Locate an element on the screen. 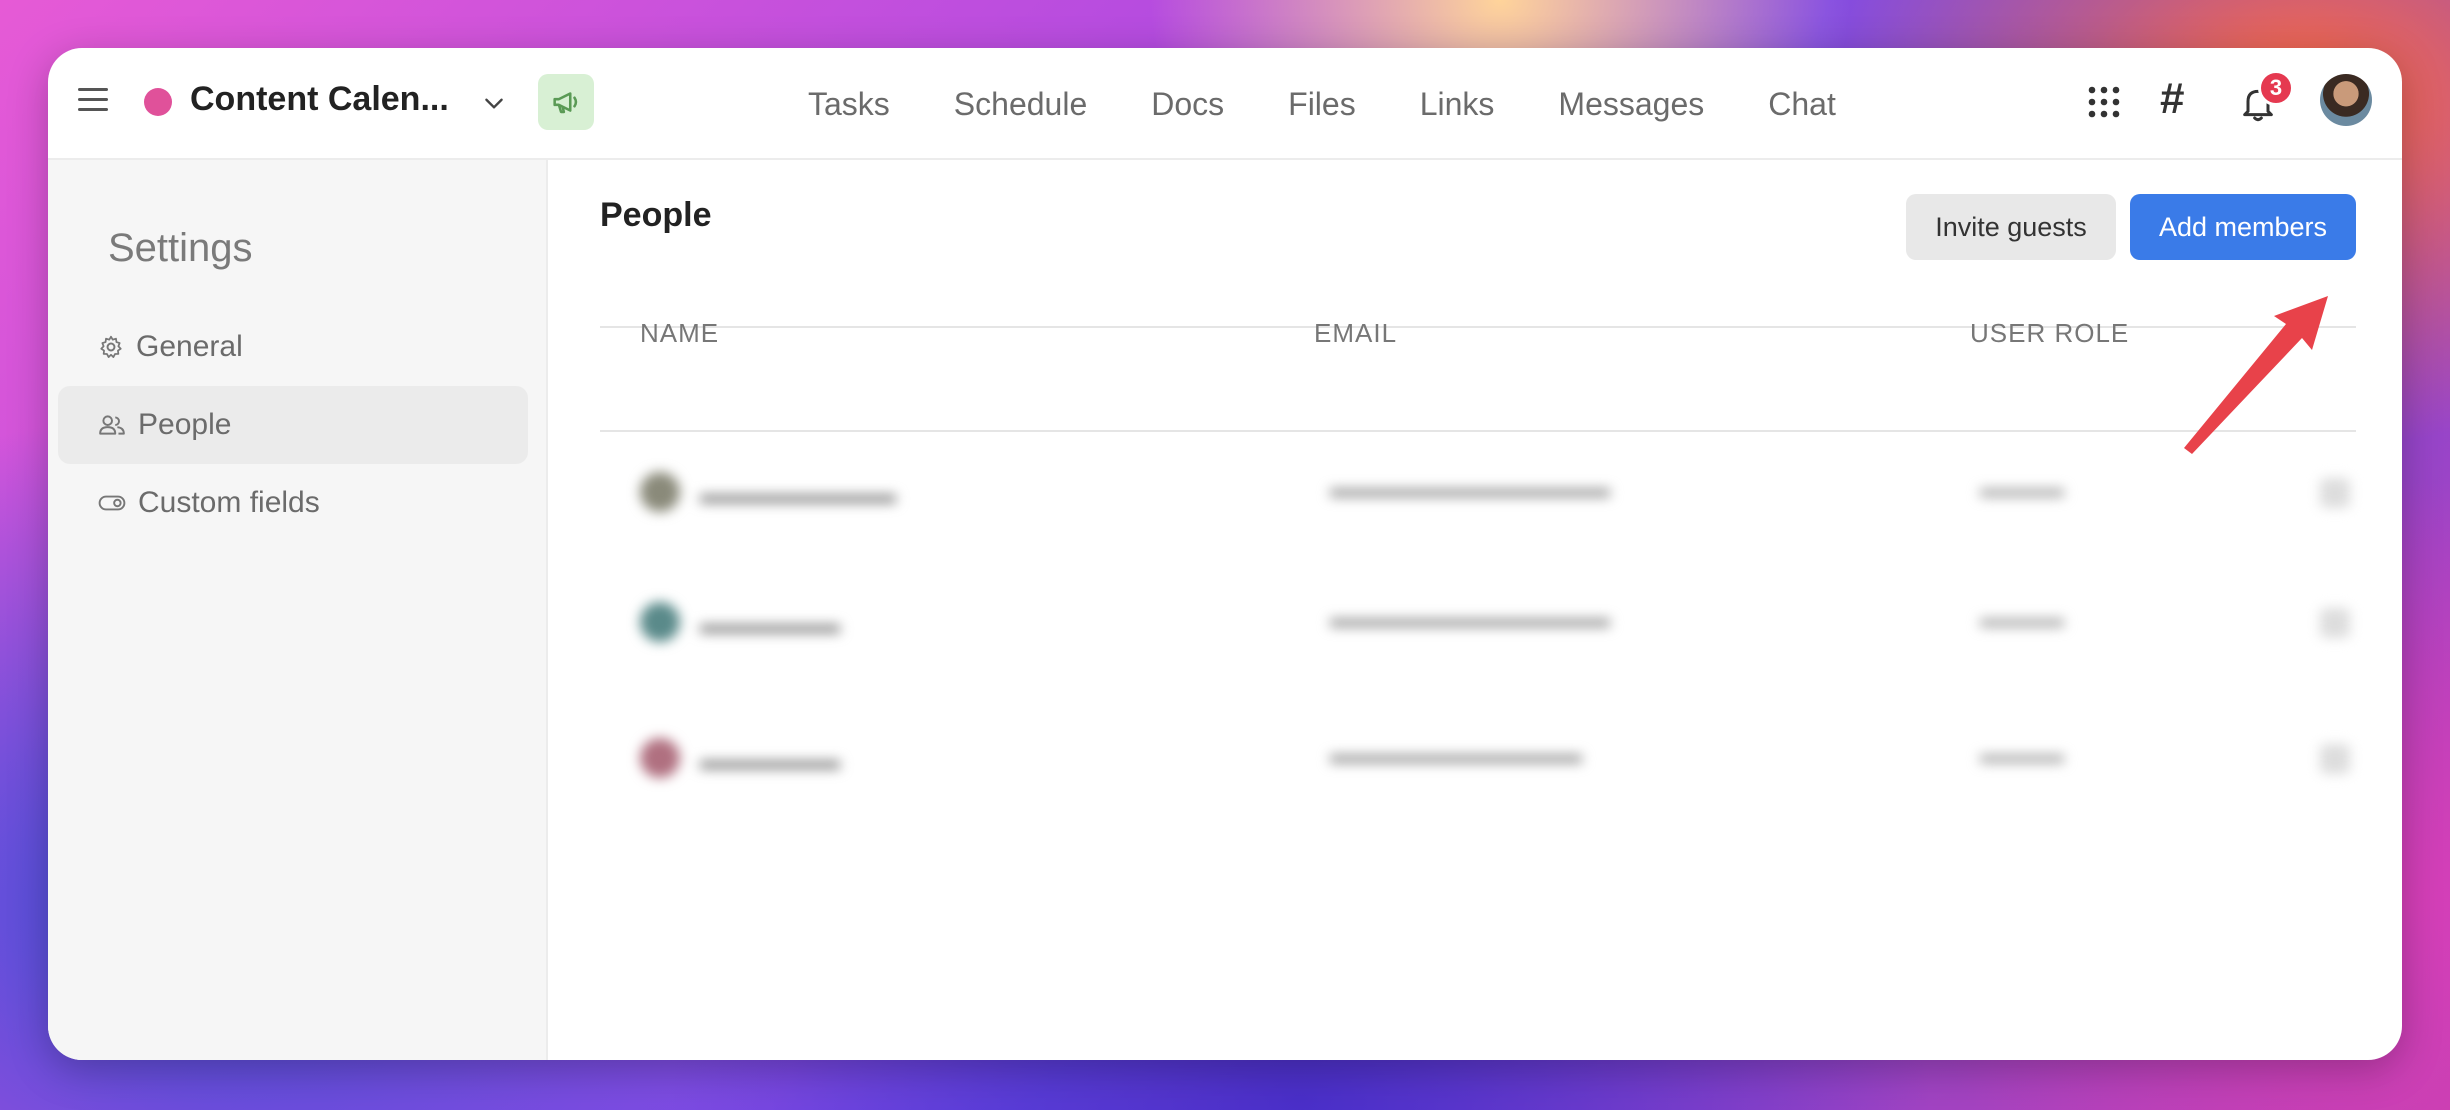 This screenshot has height=1110, width=2450. table-header-divider is located at coordinates (1478, 431).